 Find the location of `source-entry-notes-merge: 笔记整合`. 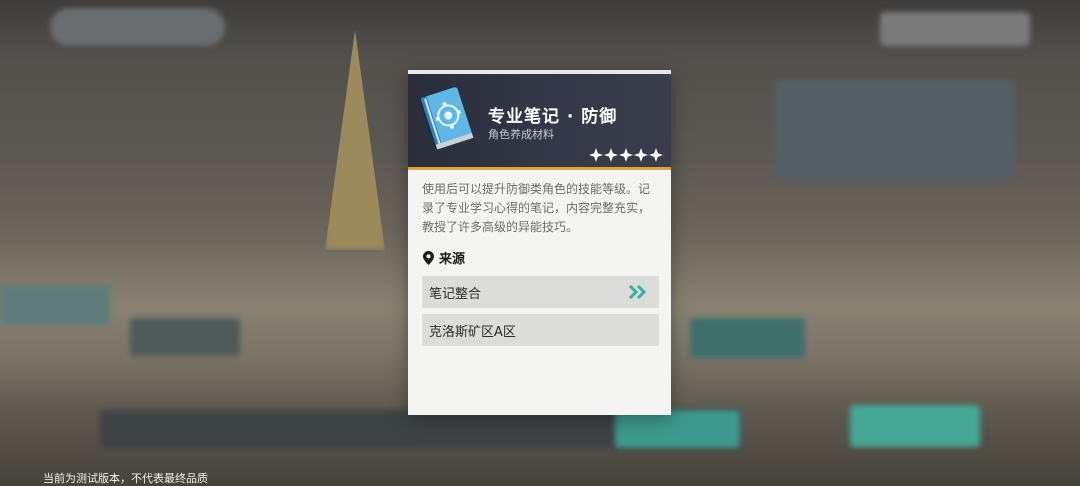

source-entry-notes-merge: 笔记整合 is located at coordinates (540, 292).